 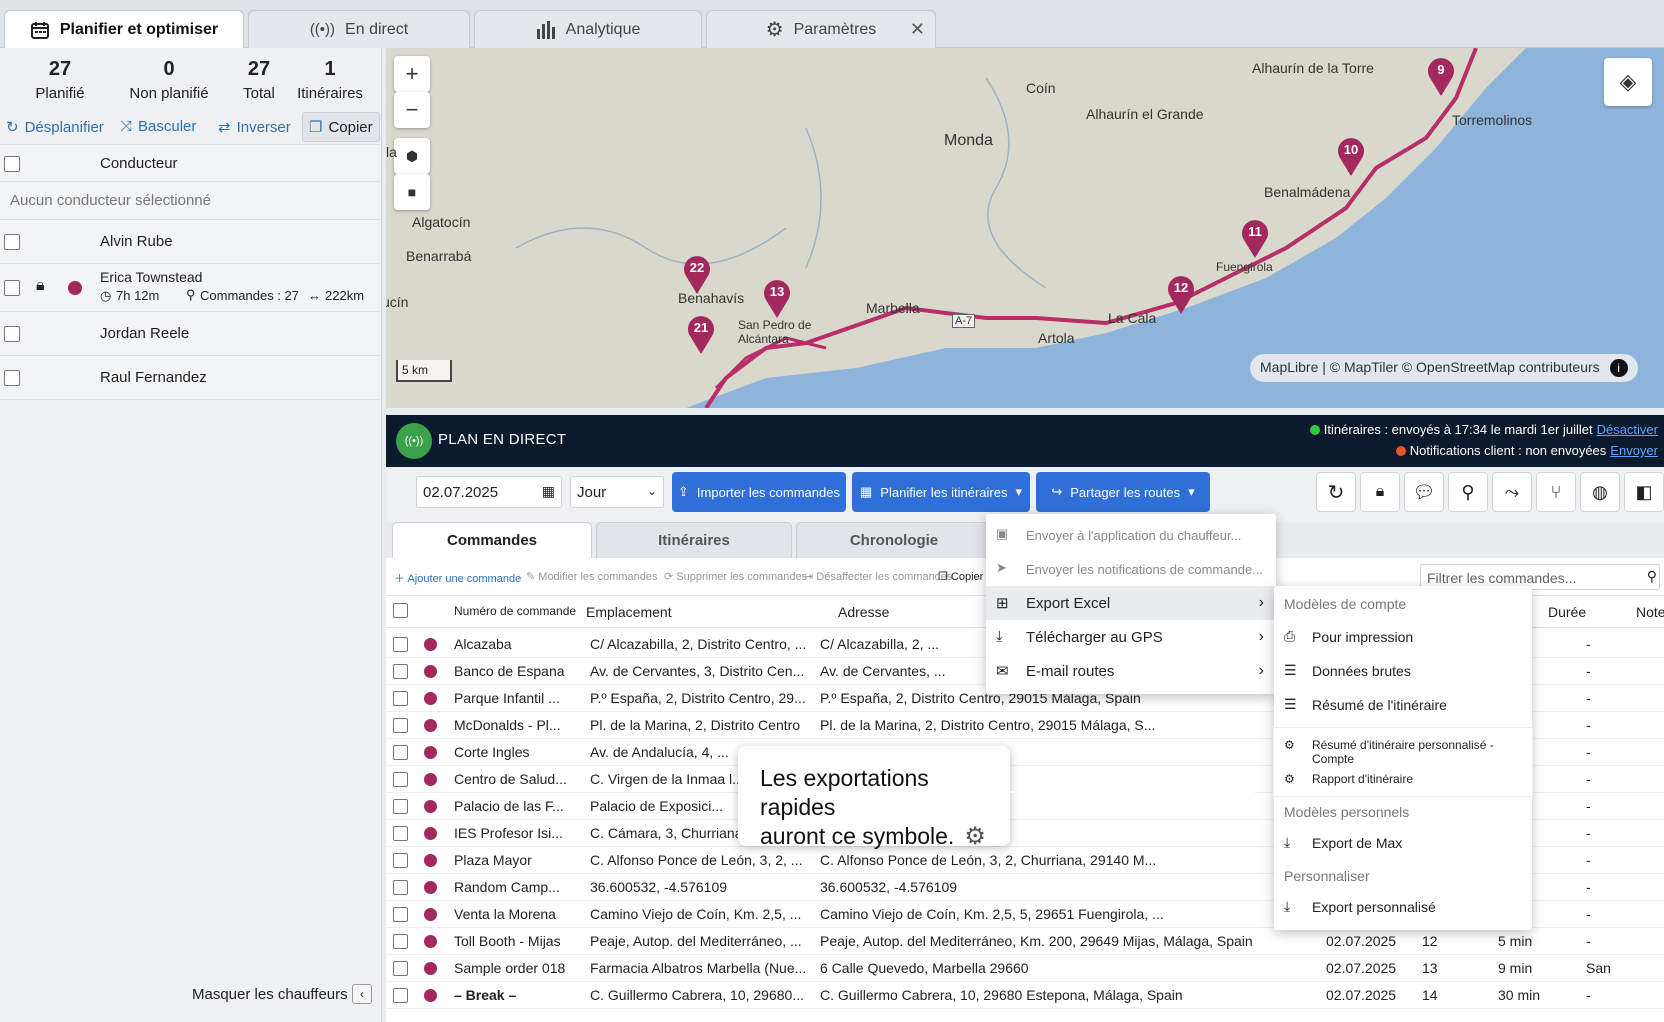 What do you see at coordinates (190, 242) in the screenshot?
I see `driver-row: Alvin Rube` at bounding box center [190, 242].